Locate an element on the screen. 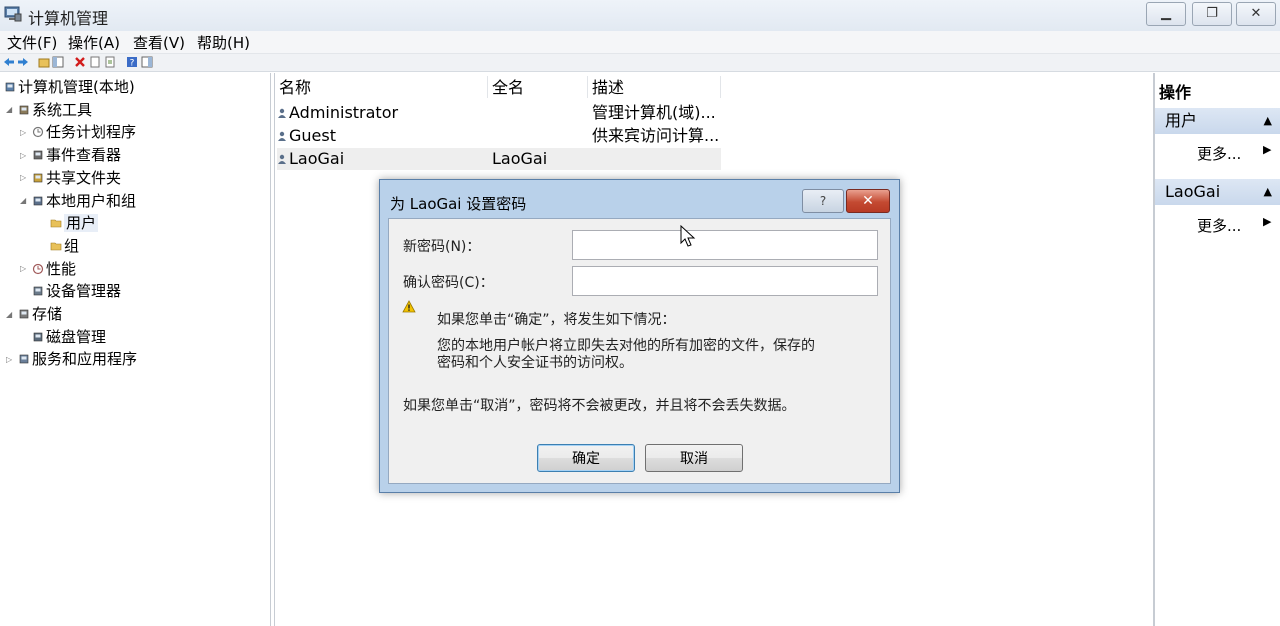 The width and height of the screenshot is (1280, 626). confirm-password-input is located at coordinates (725, 281).